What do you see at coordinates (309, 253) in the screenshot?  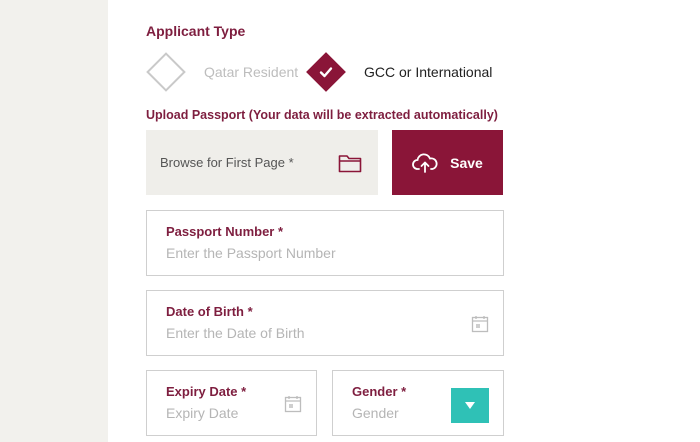 I see `passport-number-input` at bounding box center [309, 253].